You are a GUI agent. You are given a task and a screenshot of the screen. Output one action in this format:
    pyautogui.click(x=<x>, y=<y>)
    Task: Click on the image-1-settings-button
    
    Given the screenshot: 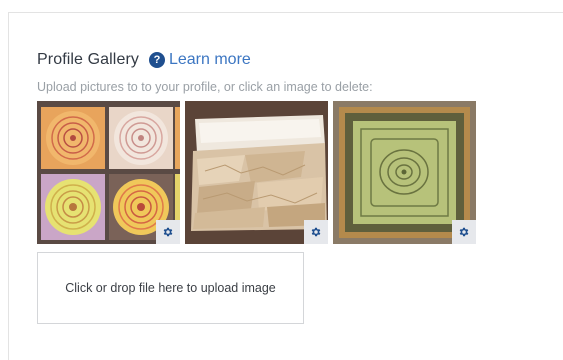 What is the action you would take?
    pyautogui.click(x=168, y=232)
    